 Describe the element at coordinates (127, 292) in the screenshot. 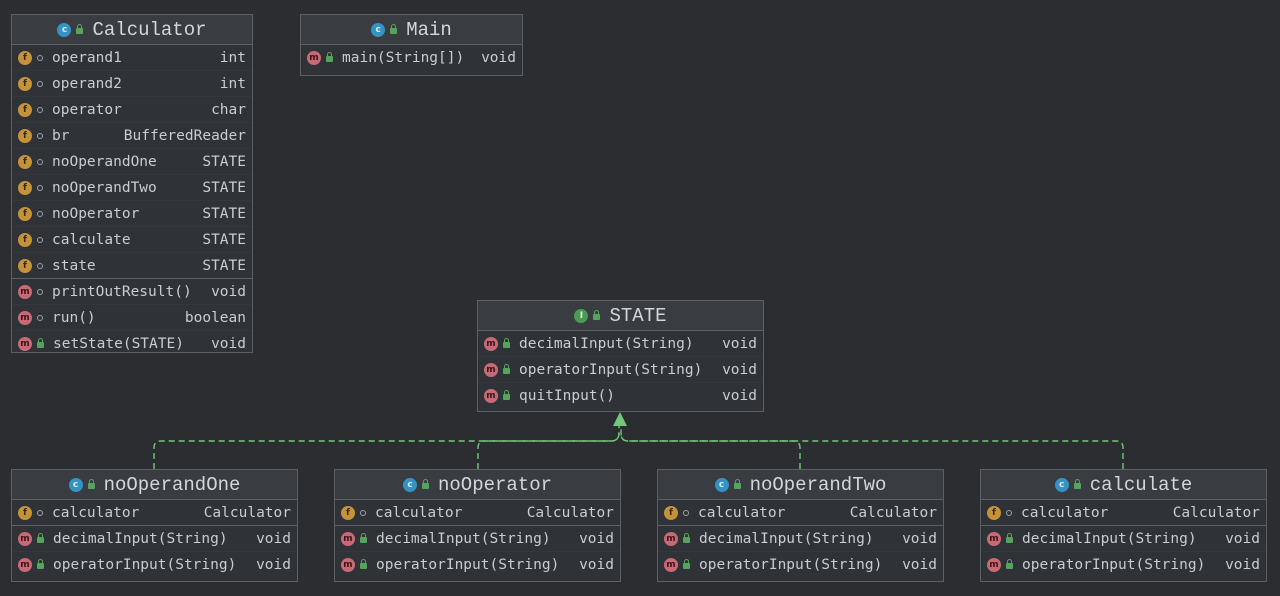

I see `method-name: printOutResult()` at that location.